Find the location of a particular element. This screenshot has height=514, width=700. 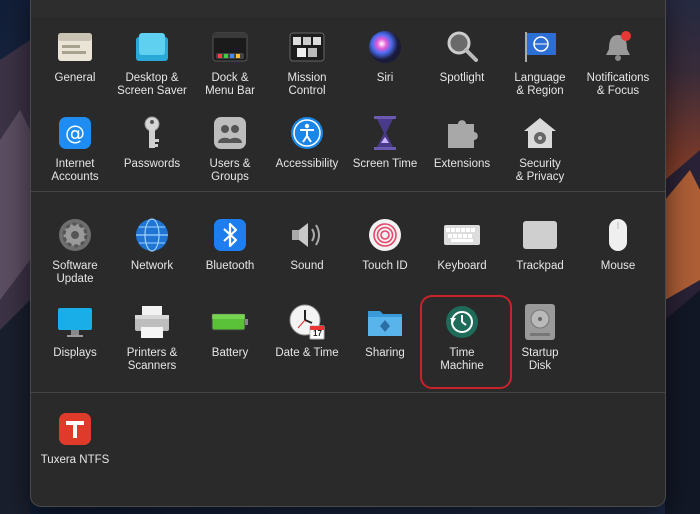

title-bar is located at coordinates (348, 8).